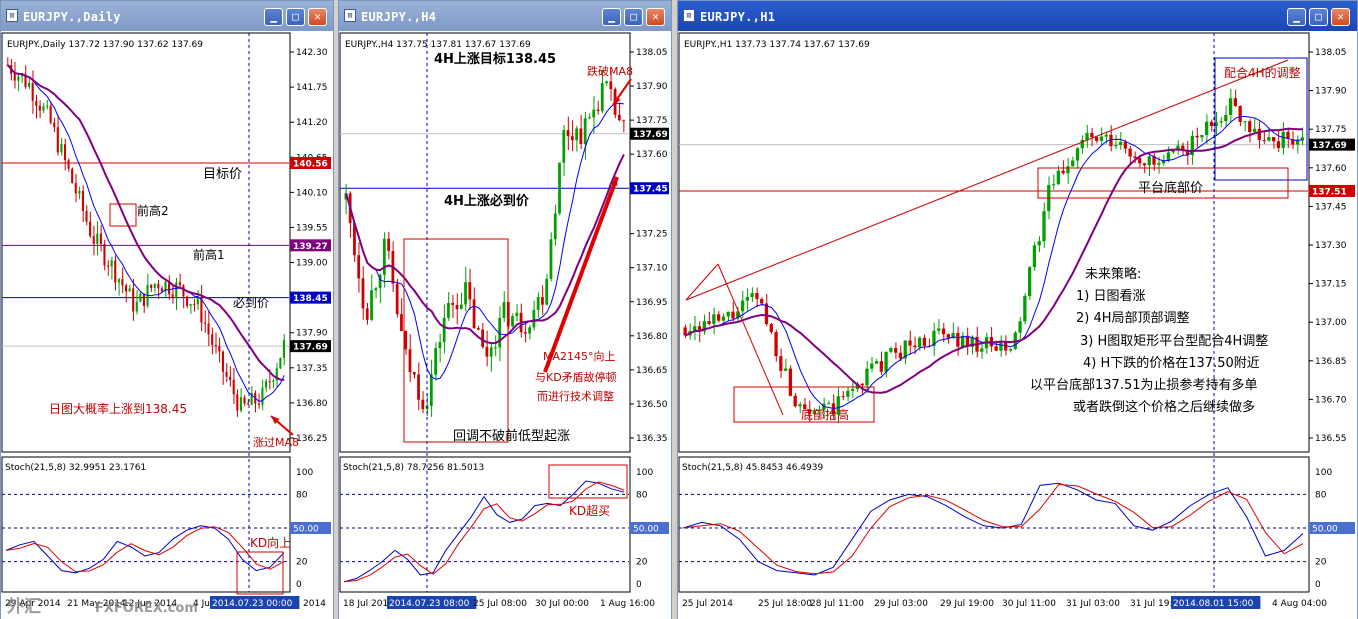 The width and height of the screenshot is (1358, 619). Describe the element at coordinates (75, 468) in the screenshot. I see `stoch-header: Stoch(21,5,8) 32.9951 23.1761` at that location.